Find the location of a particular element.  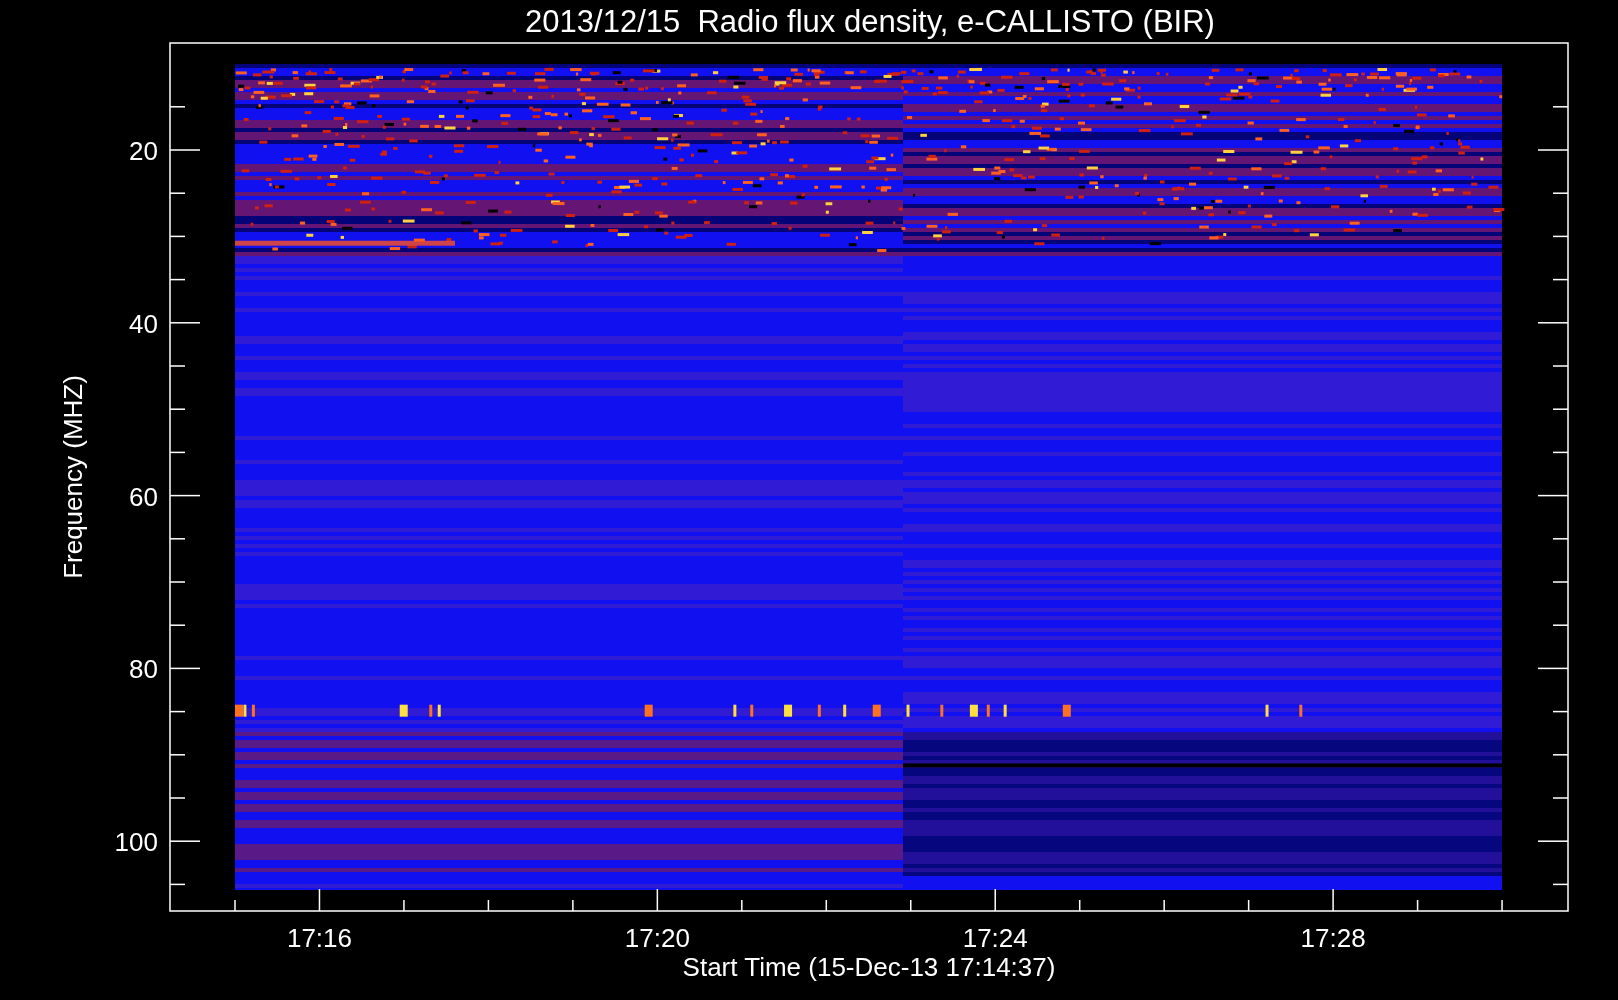

y-tick-label: 60 is located at coordinates (143, 496).